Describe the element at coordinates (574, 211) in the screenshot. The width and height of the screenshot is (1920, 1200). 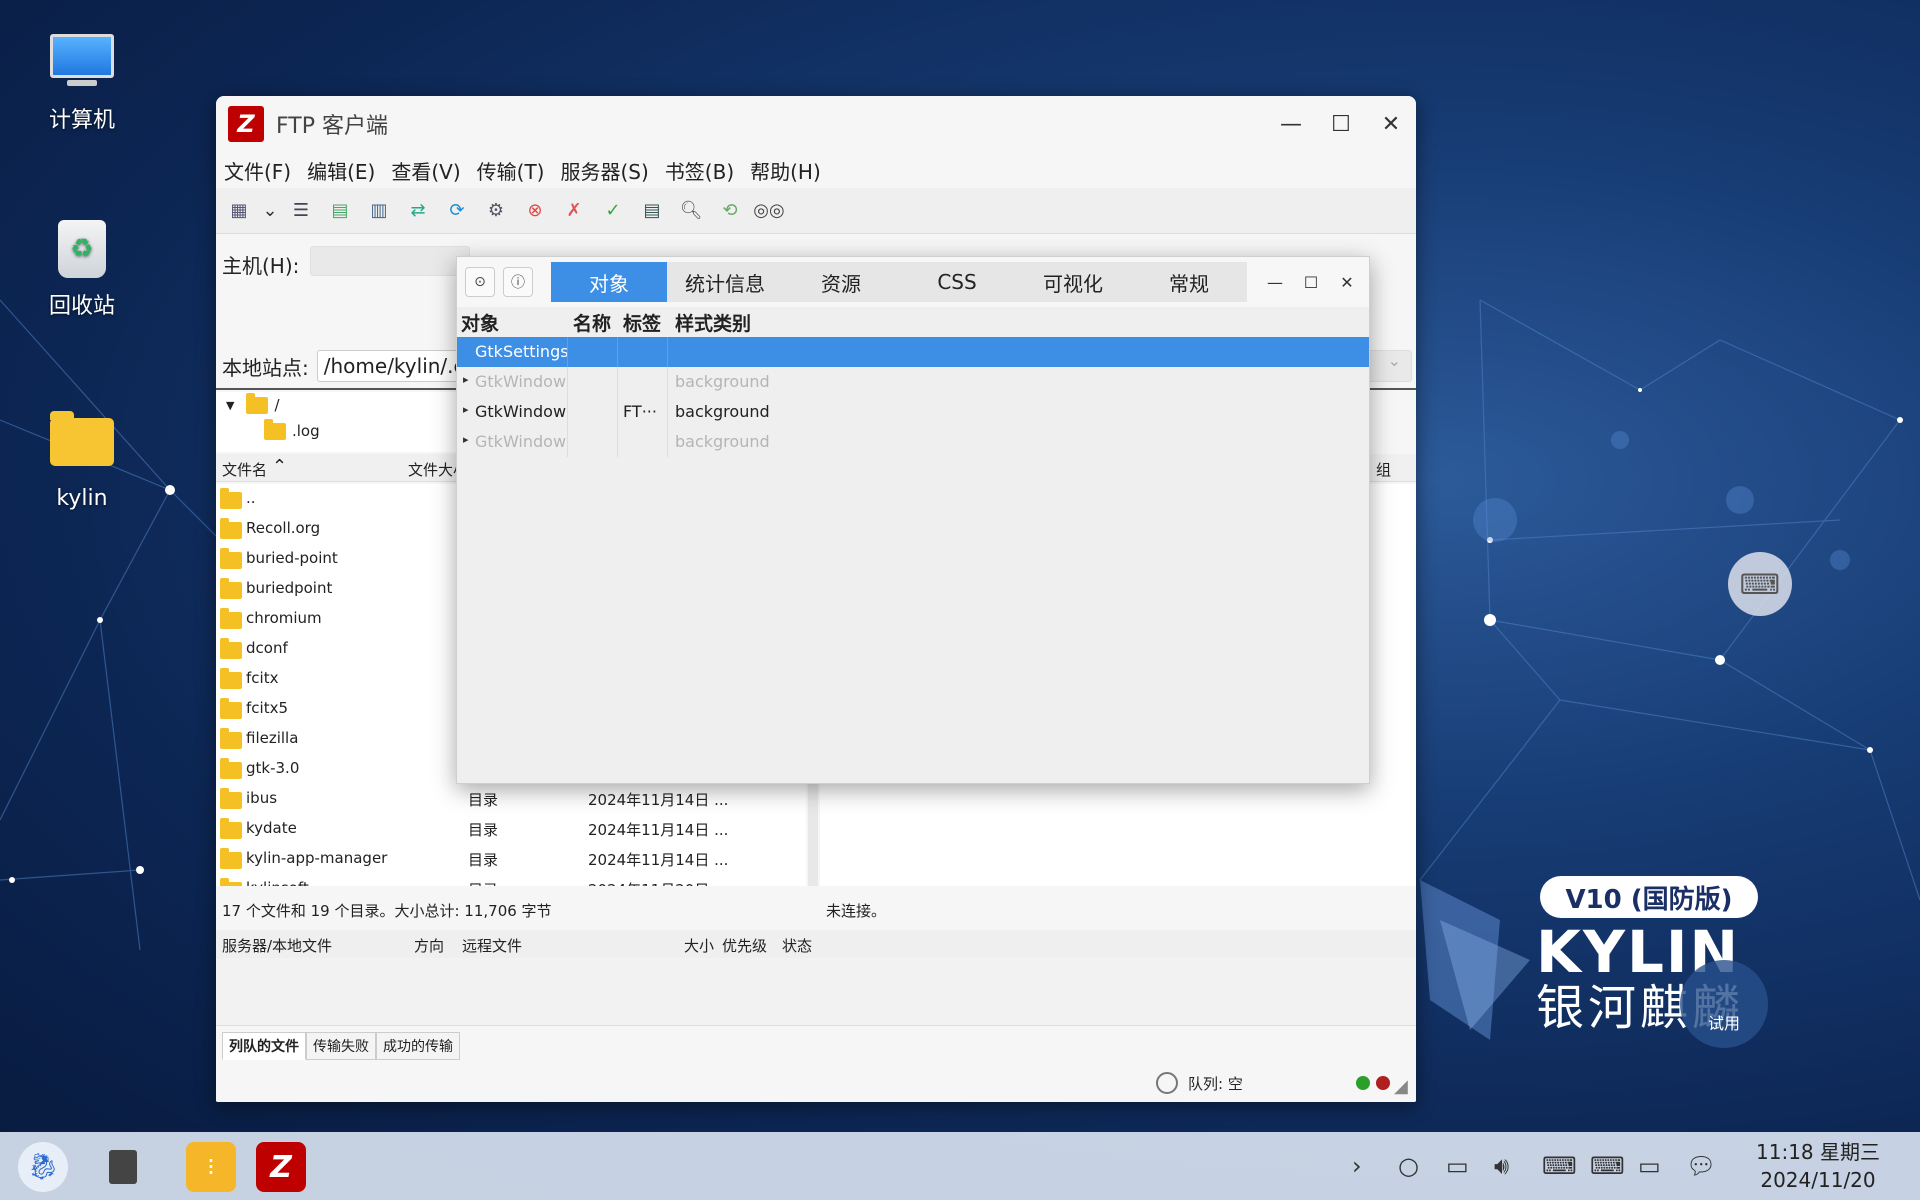
I see `disconnect-icon: ✗` at that location.